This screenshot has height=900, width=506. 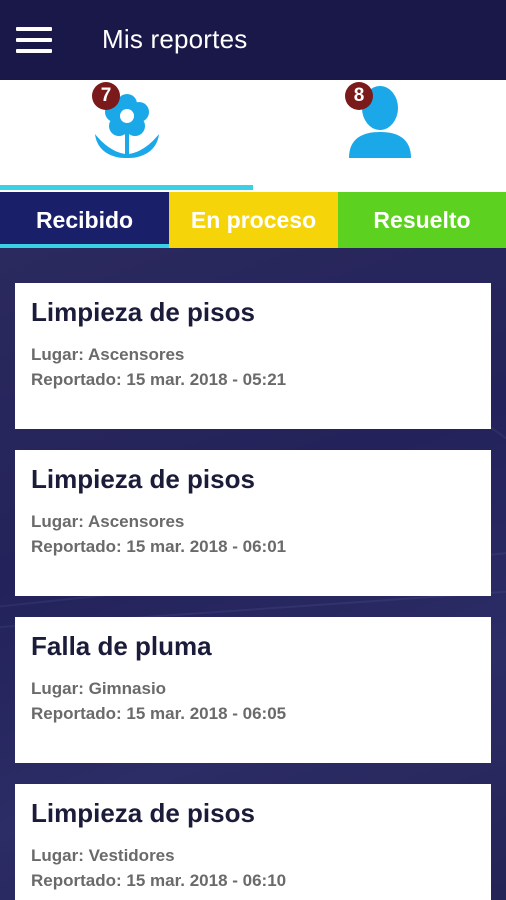 What do you see at coordinates (175, 39) in the screenshot?
I see `page-title: Mis reportes` at bounding box center [175, 39].